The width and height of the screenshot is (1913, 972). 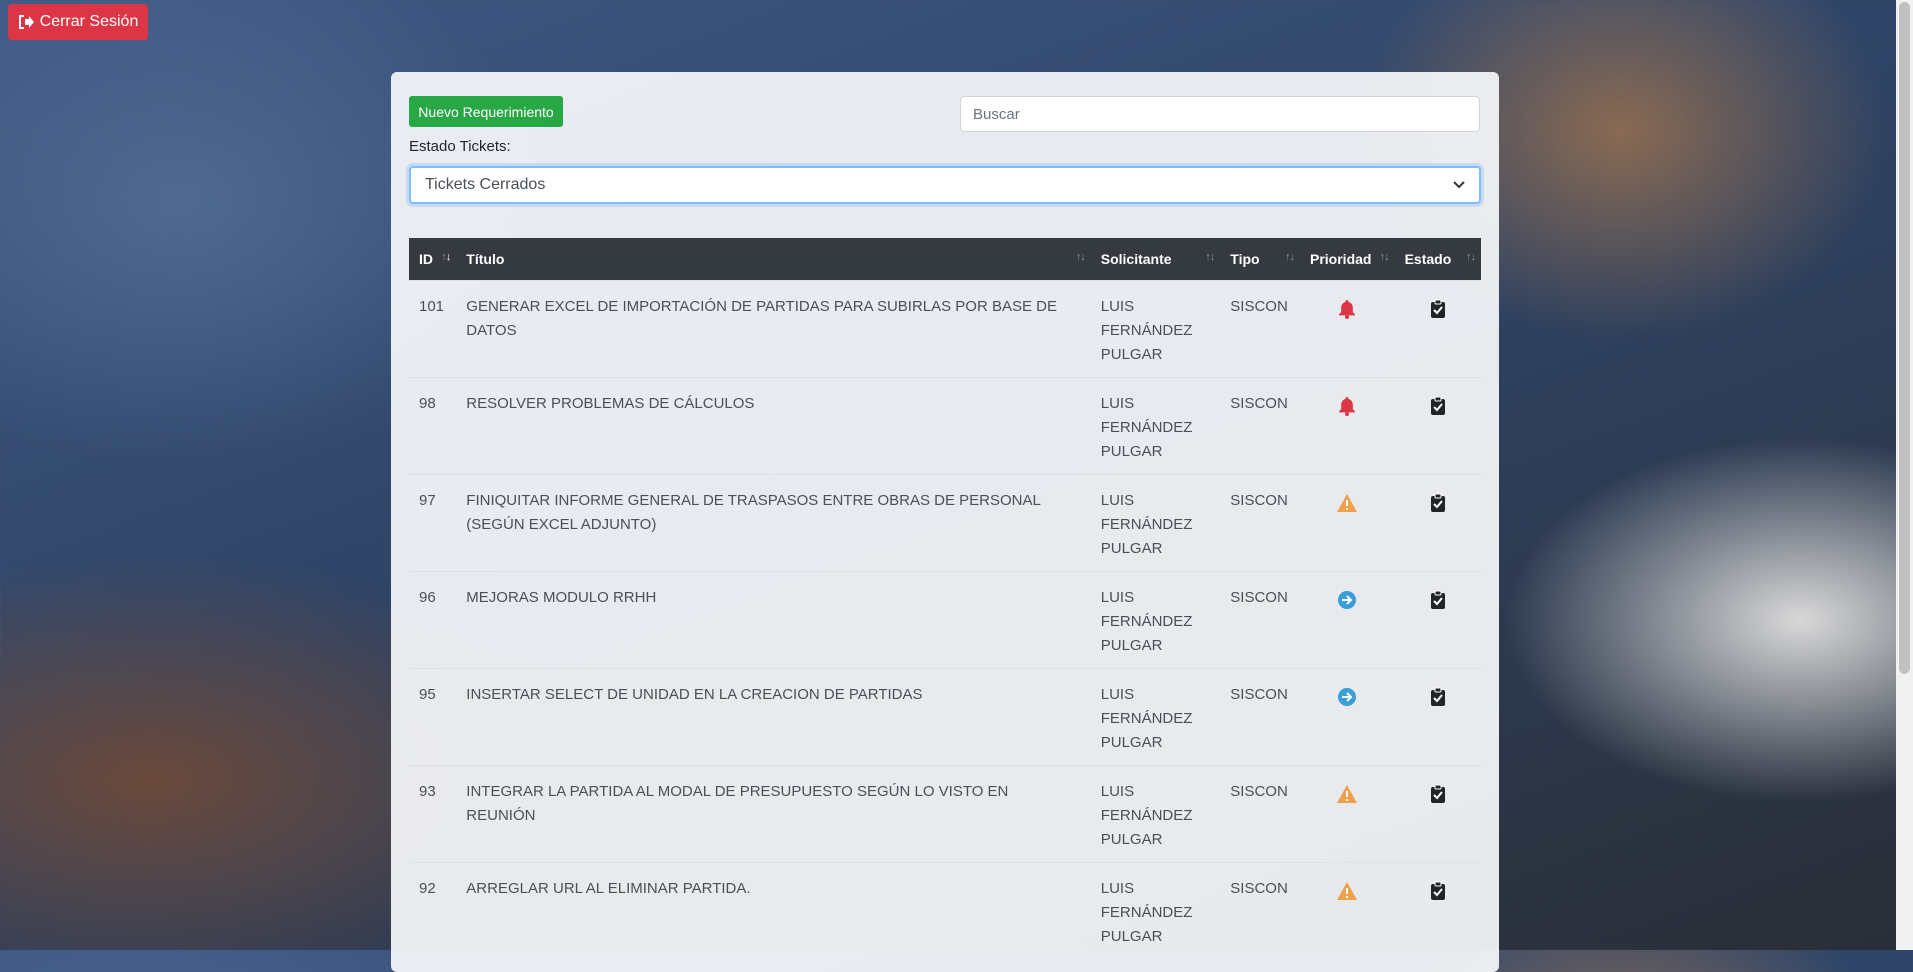 What do you see at coordinates (433, 426) in the screenshot?
I see `cell-id: 98` at bounding box center [433, 426].